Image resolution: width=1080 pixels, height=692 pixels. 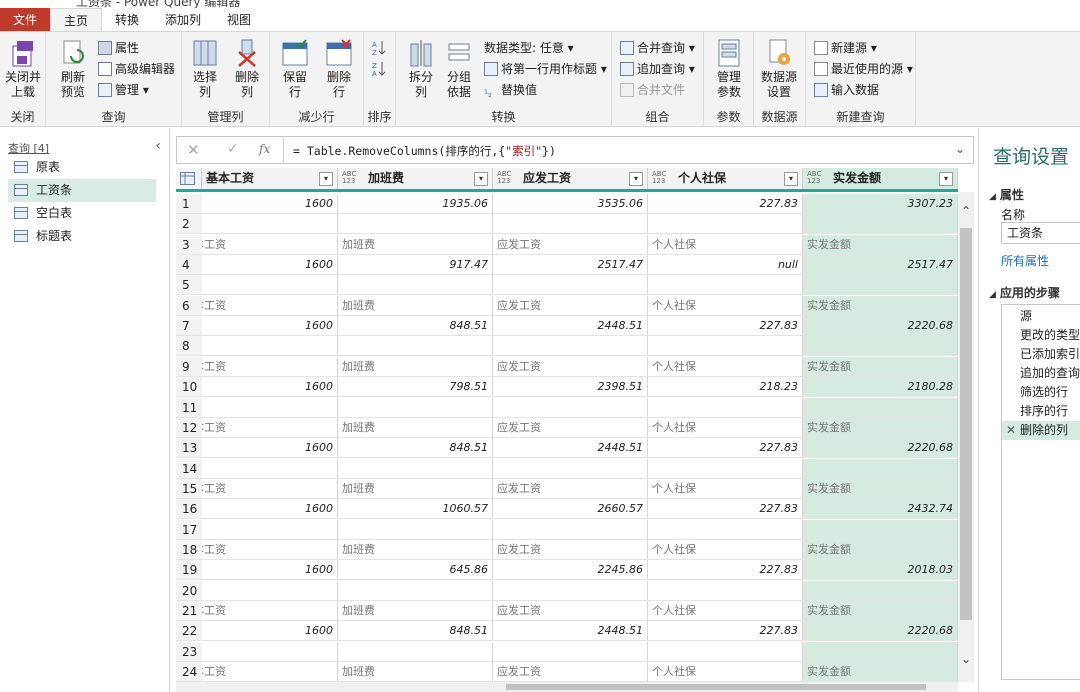 I want to click on fx-icon: fx, so click(x=264, y=149).